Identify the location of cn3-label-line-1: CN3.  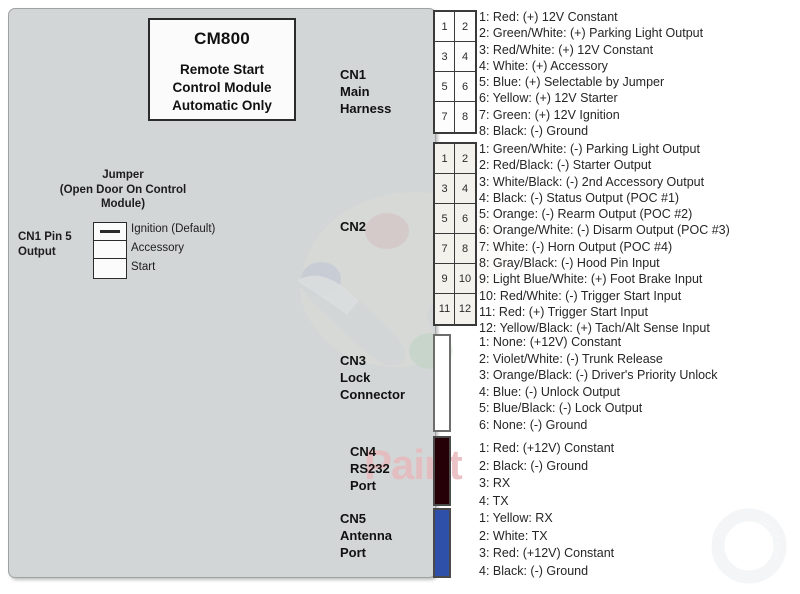
(353, 360).